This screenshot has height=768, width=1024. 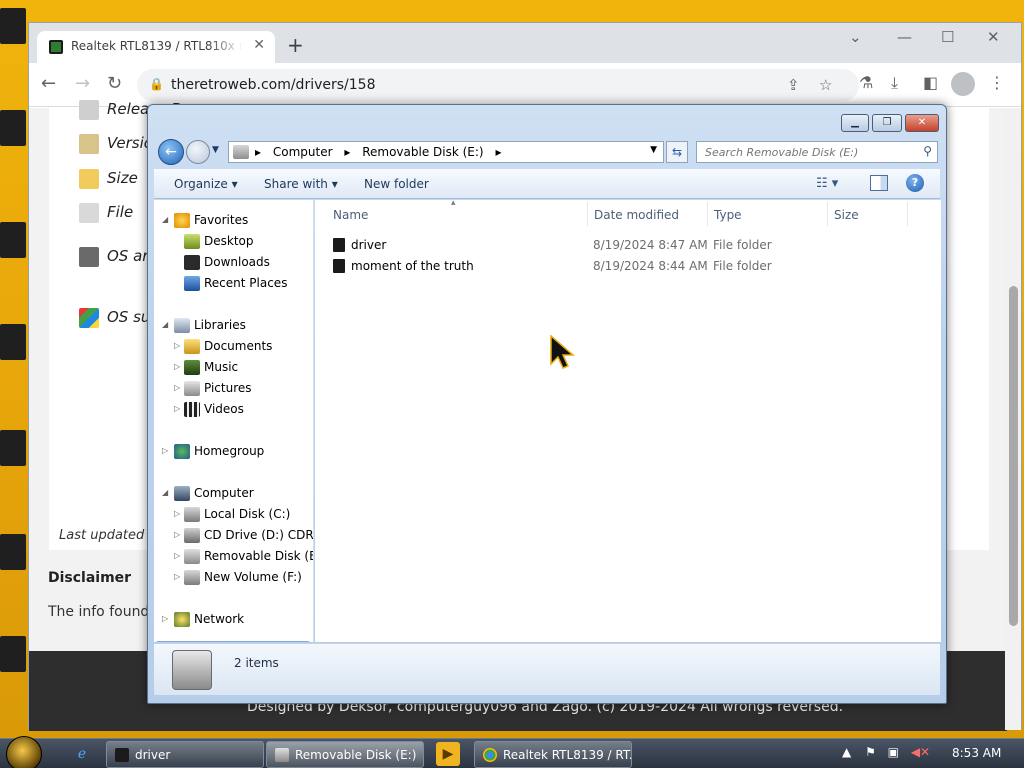 I want to click on refresh-icon: ⇆, so click(x=677, y=152).